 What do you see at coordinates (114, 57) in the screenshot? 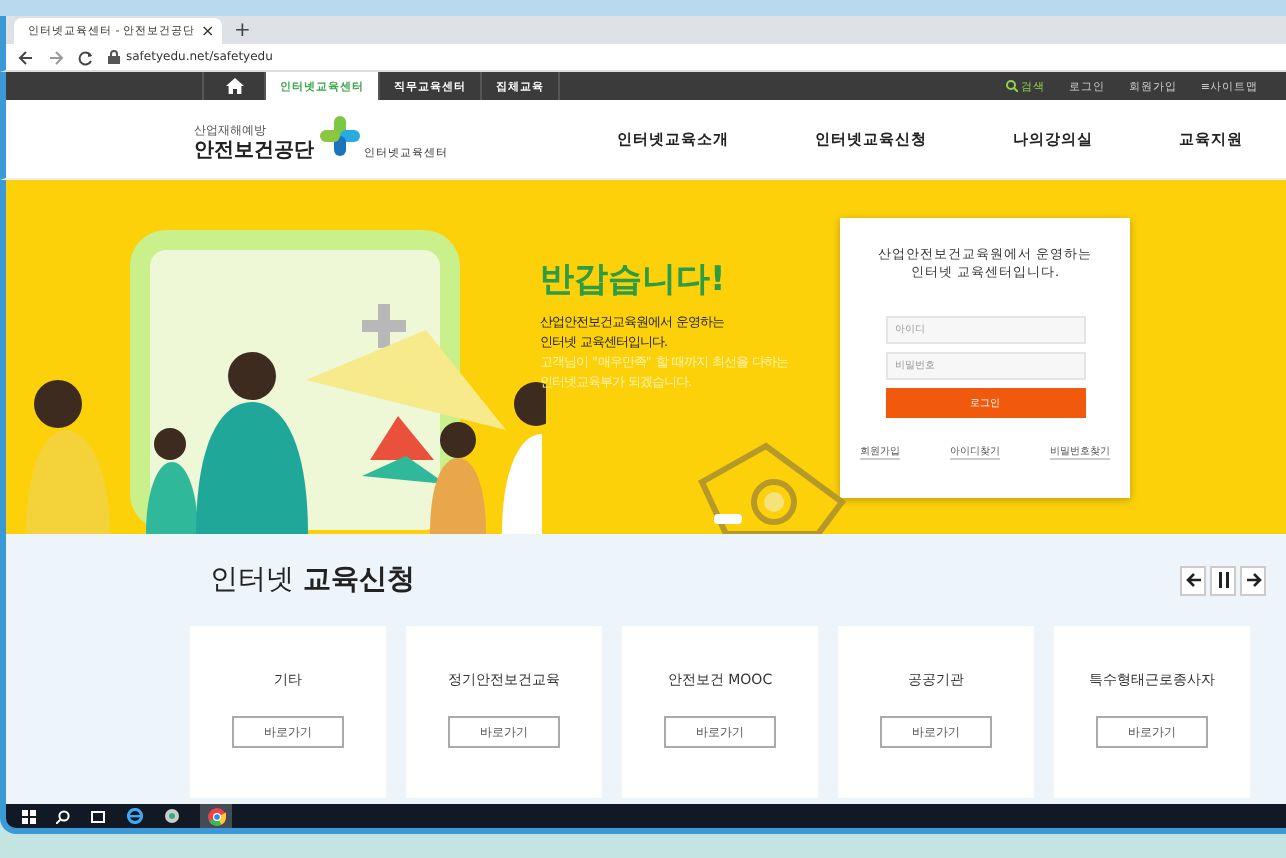
I see `lock-icon` at bounding box center [114, 57].